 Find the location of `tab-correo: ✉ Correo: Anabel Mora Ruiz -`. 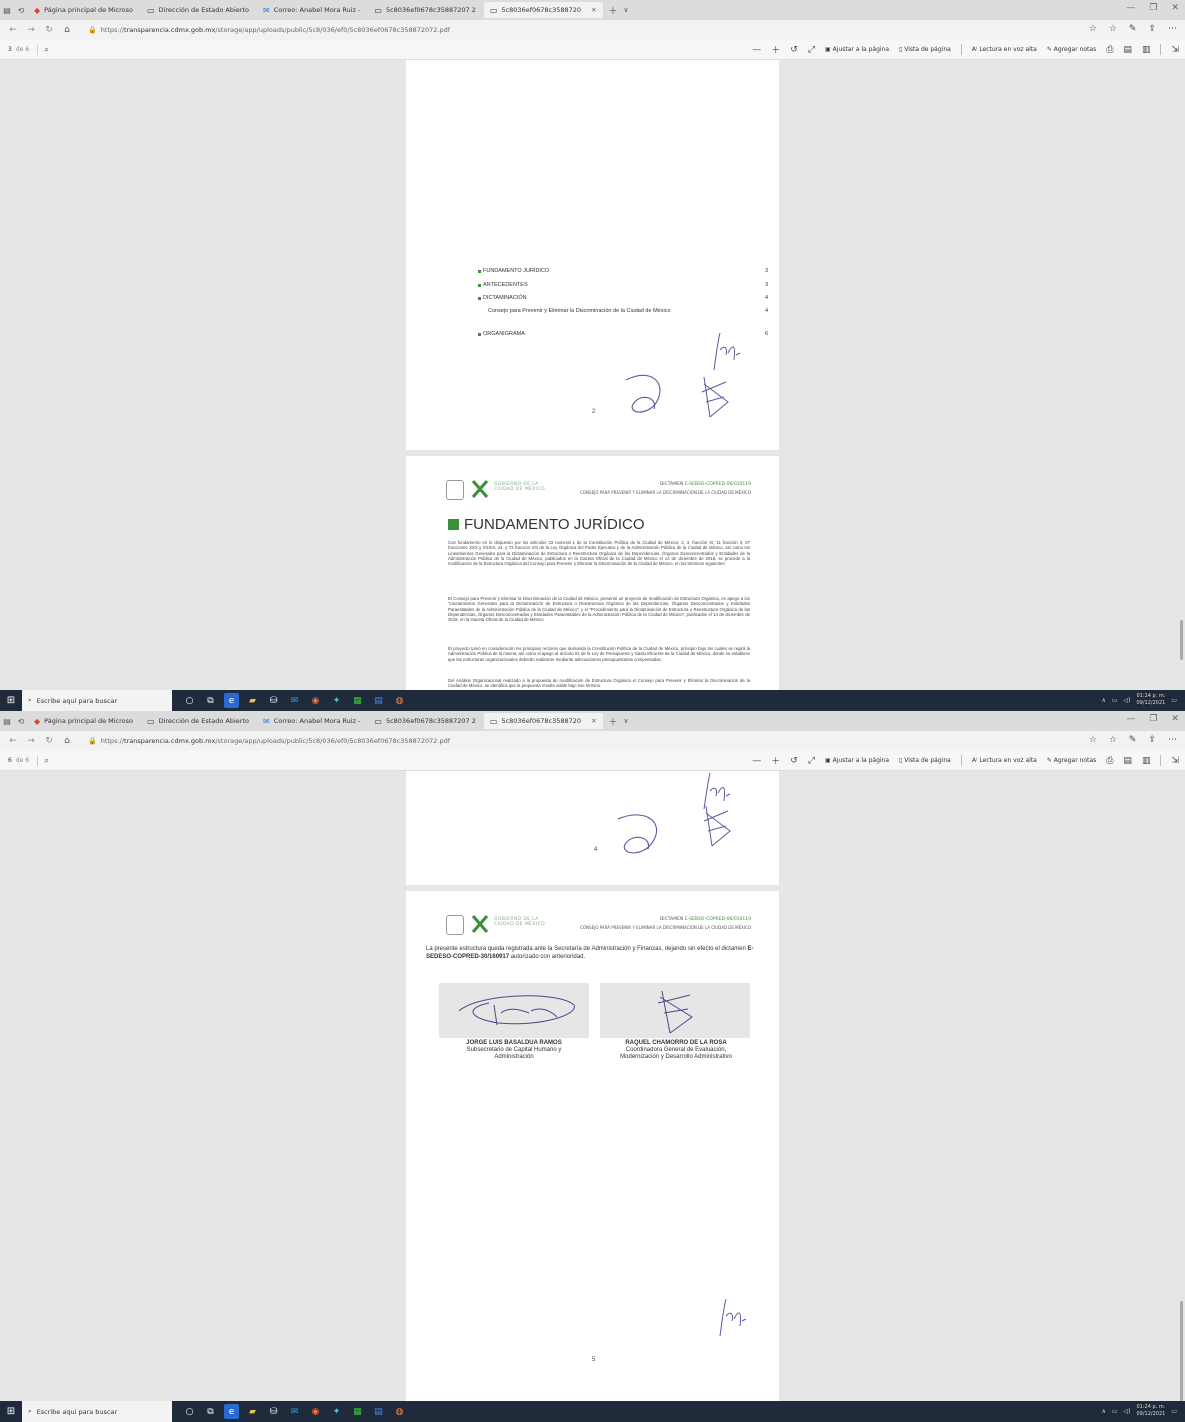

tab-correo: ✉ Correo: Anabel Mora Ruiz - is located at coordinates (311, 10).